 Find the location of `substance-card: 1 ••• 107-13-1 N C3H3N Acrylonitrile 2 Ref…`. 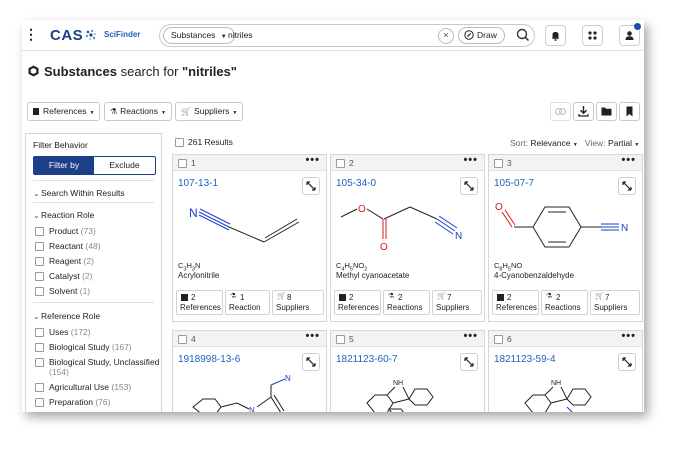

substance-card: 1 ••• 107-13-1 N C3H3N Acrylonitrile 2 Ref… is located at coordinates (249, 238).